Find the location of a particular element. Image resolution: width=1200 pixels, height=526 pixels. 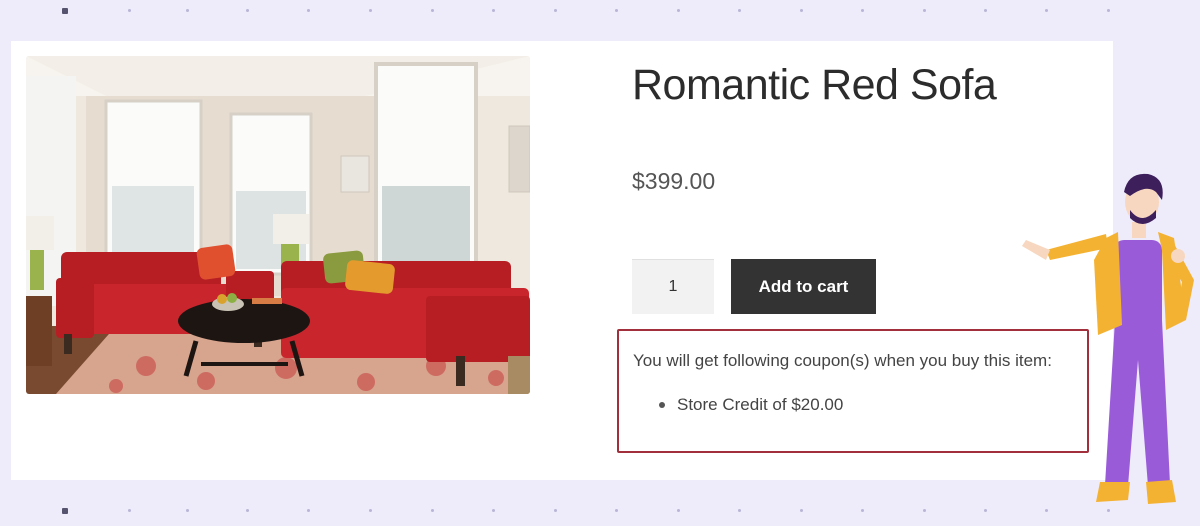

bullet-icon is located at coordinates (662, 405).